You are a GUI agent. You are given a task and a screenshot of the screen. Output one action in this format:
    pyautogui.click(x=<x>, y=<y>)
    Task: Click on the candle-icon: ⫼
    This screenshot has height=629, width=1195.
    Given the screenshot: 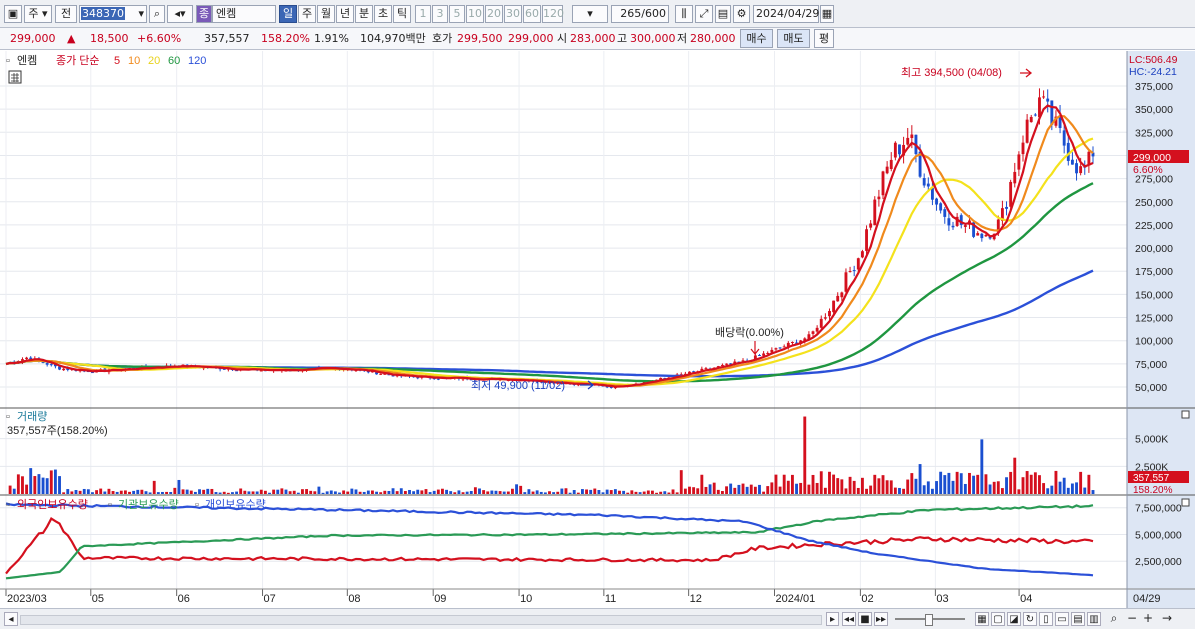 What is the action you would take?
    pyautogui.click(x=684, y=14)
    